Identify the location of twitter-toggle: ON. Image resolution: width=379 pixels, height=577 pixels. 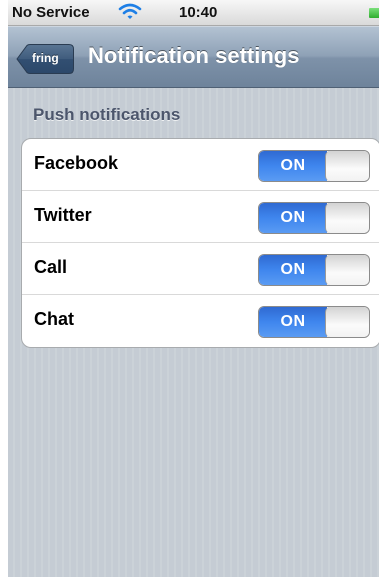
(314, 218).